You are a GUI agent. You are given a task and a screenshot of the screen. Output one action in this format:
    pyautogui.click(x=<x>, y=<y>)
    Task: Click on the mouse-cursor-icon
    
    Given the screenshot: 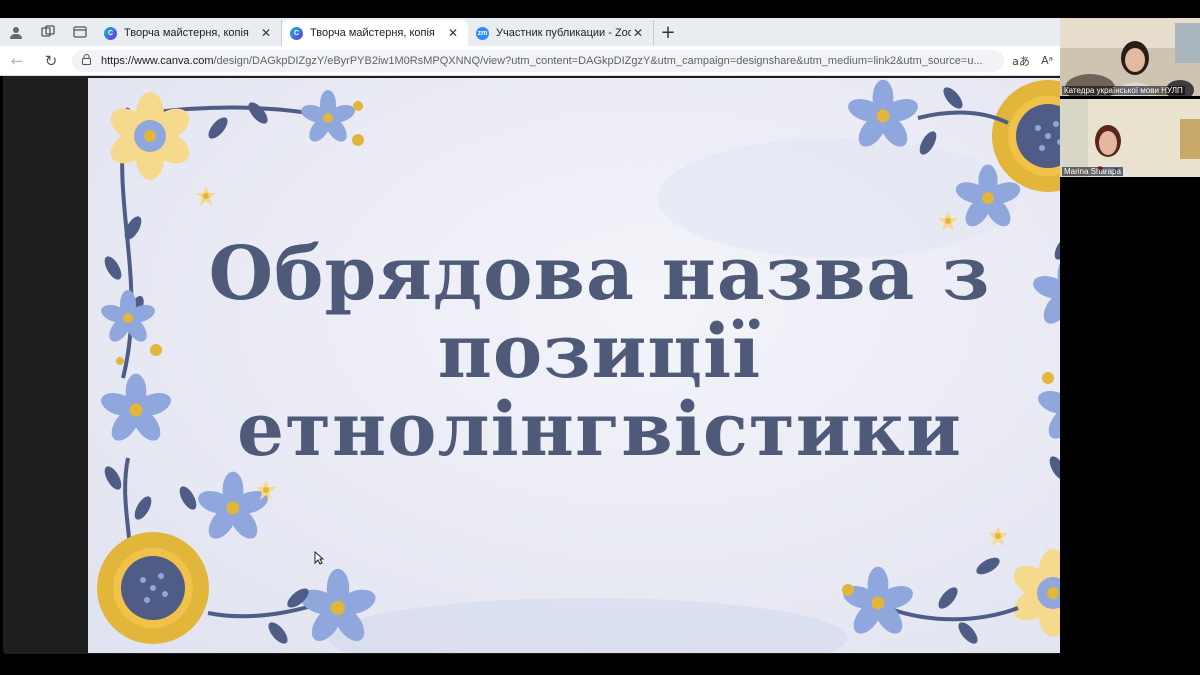 What is the action you would take?
    pyautogui.click(x=319, y=558)
    